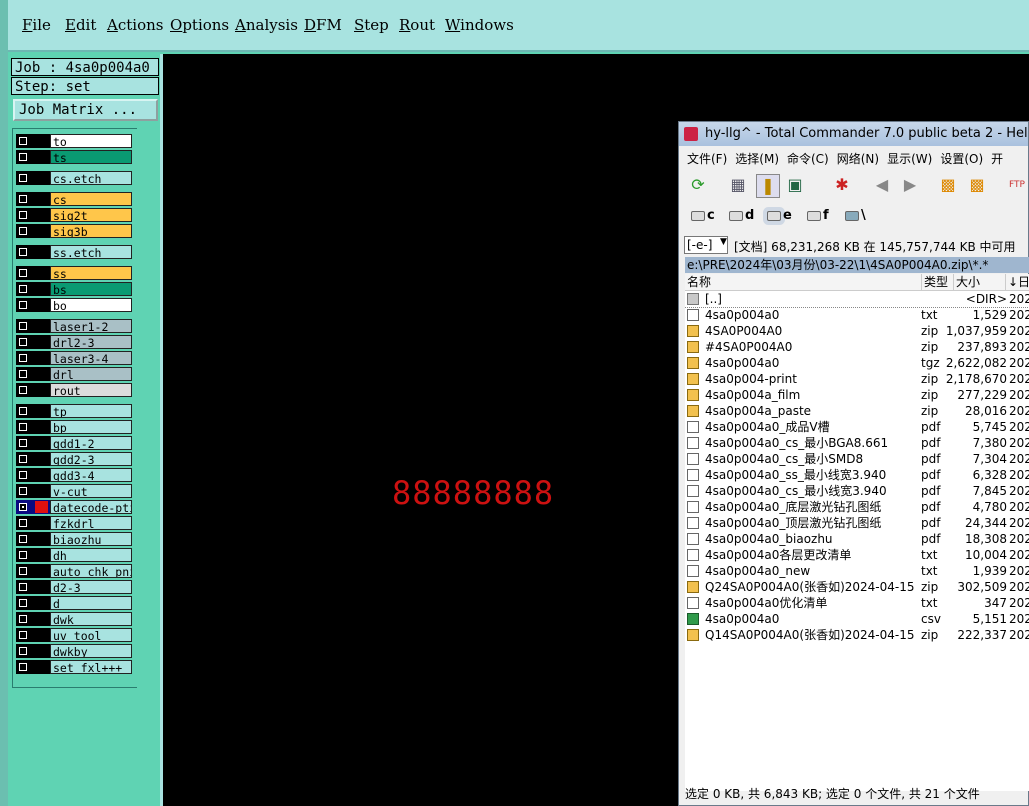  I want to click on layer-name: bo, so click(91, 305).